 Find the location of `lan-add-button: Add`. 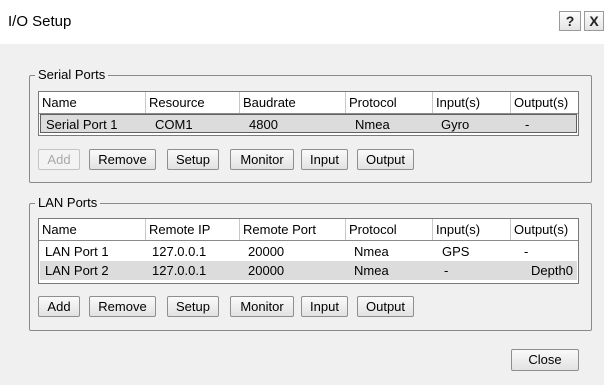

lan-add-button: Add is located at coordinates (59, 306).